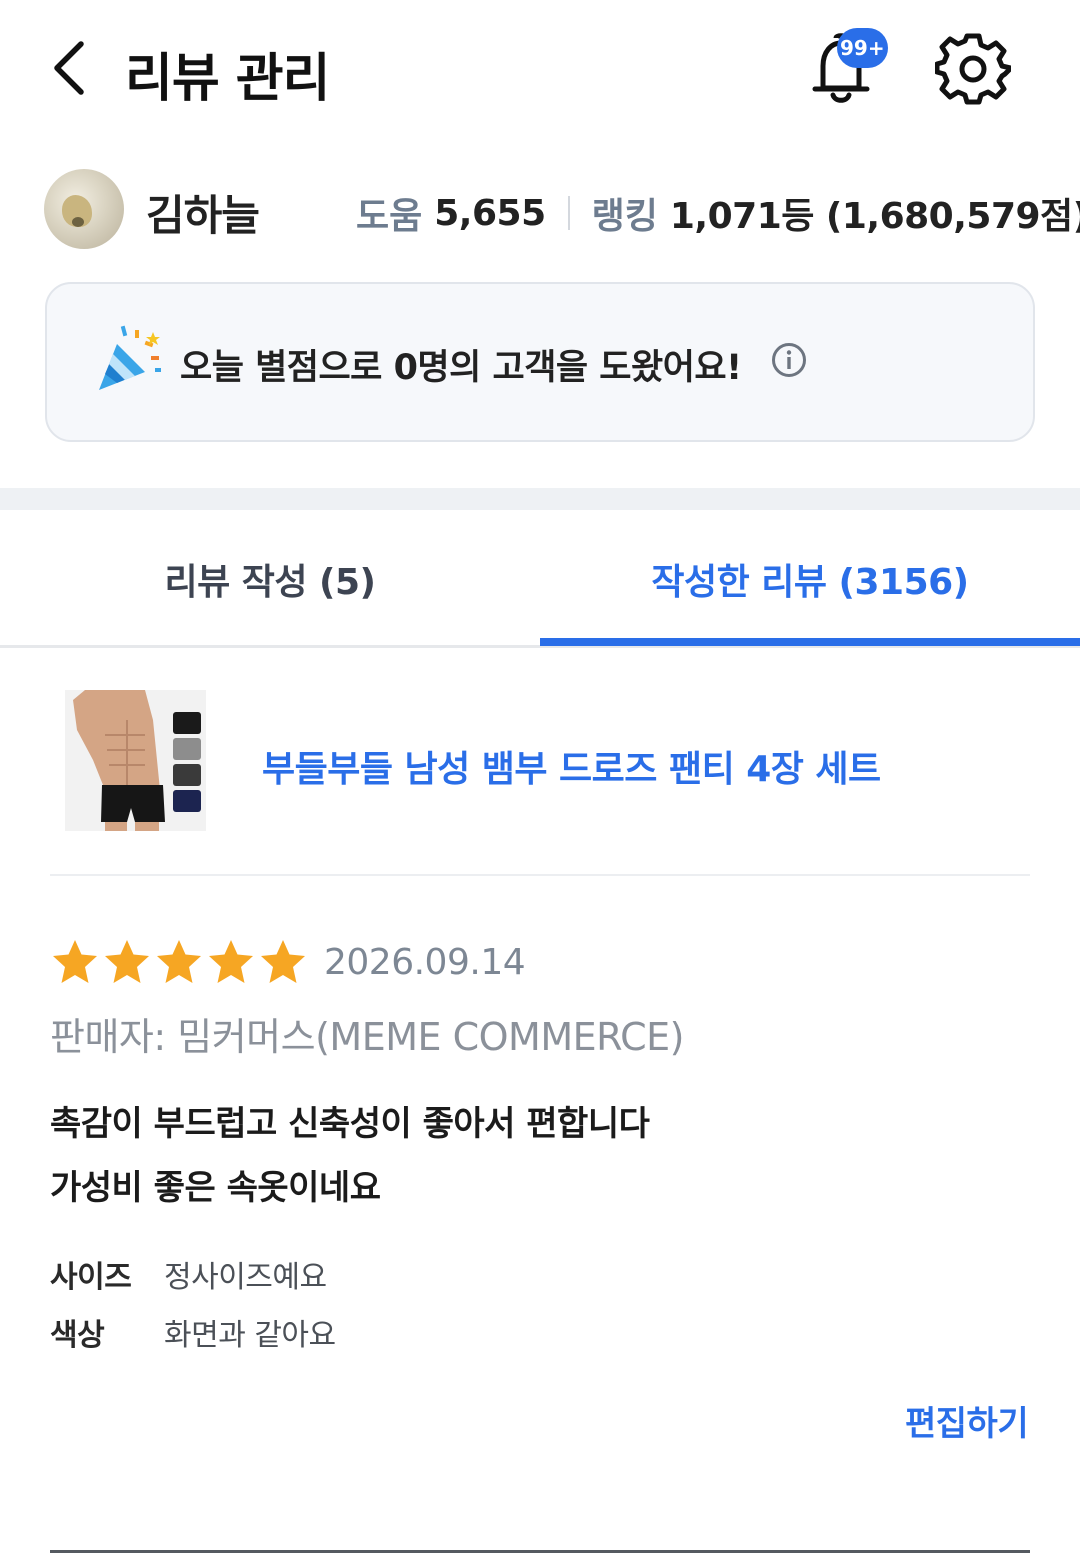 Image resolution: width=1080 pixels, height=1561 pixels. I want to click on help-count: 5,655, so click(490, 213).